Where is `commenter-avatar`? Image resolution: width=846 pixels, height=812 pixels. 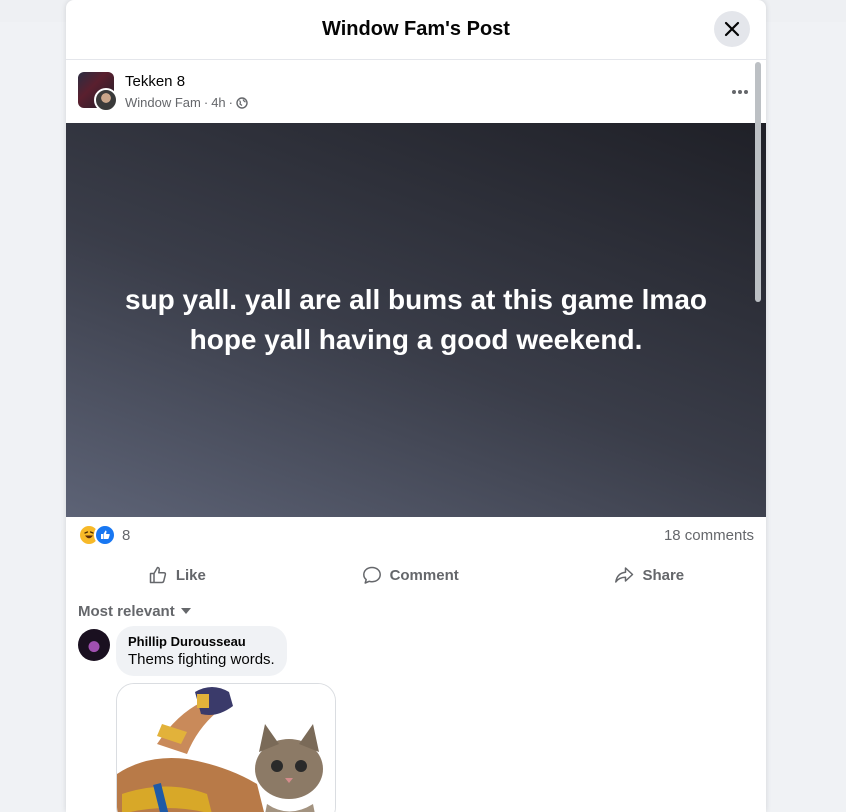
commenter-avatar is located at coordinates (94, 645).